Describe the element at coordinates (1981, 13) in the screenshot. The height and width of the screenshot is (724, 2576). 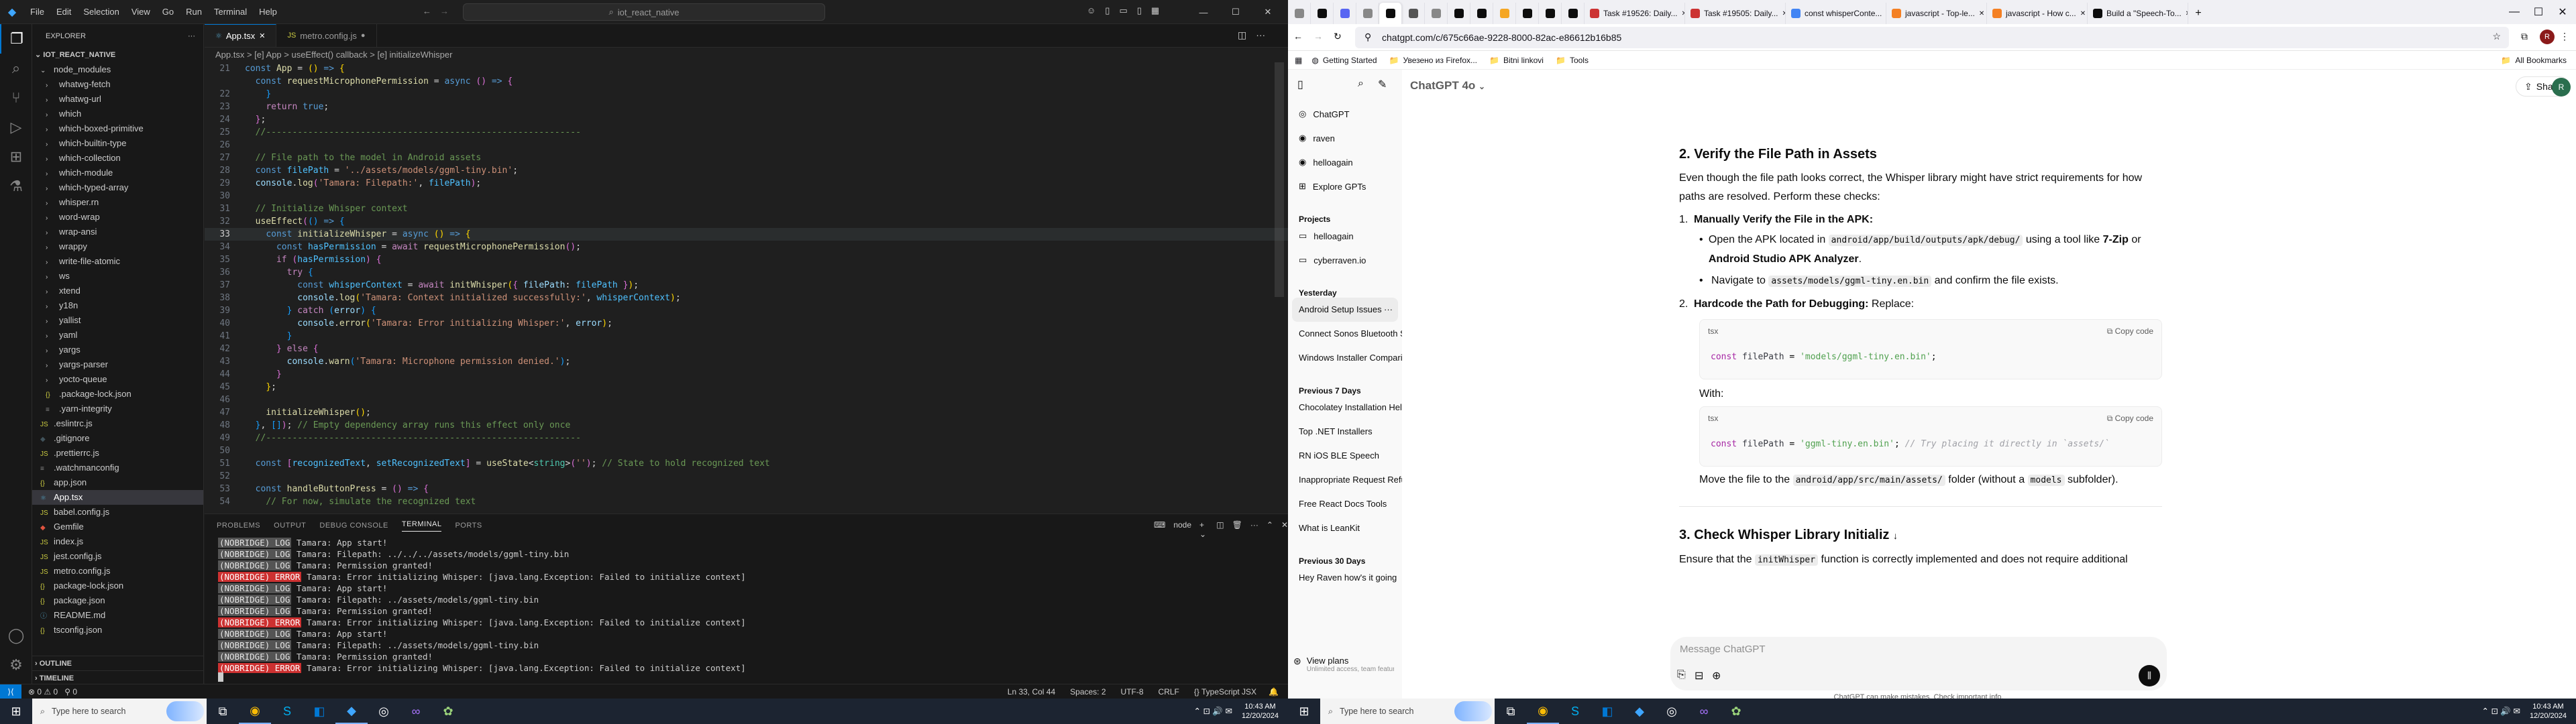
I see `close-tab-icon: ✕` at that location.